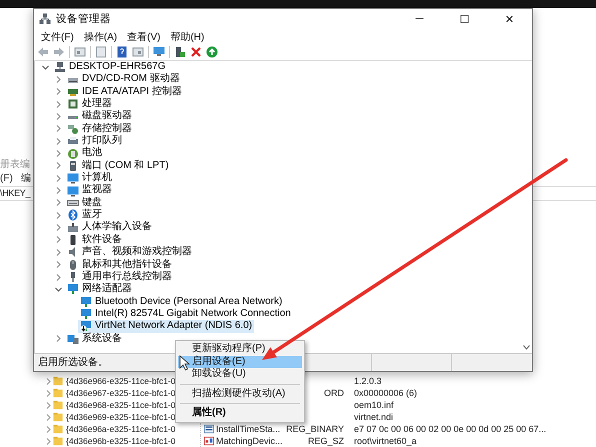 The image size is (596, 447). I want to click on chip-icon, so click(73, 104).